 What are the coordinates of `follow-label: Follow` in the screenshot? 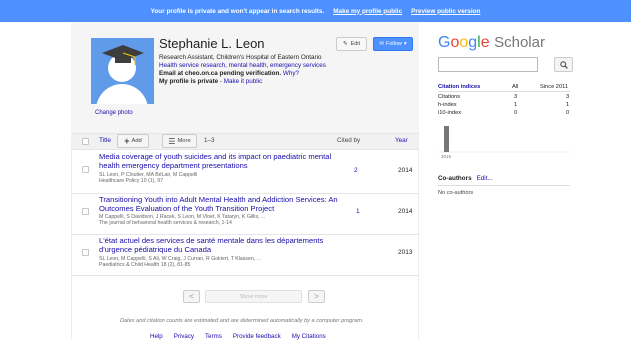 It's located at (393, 44).